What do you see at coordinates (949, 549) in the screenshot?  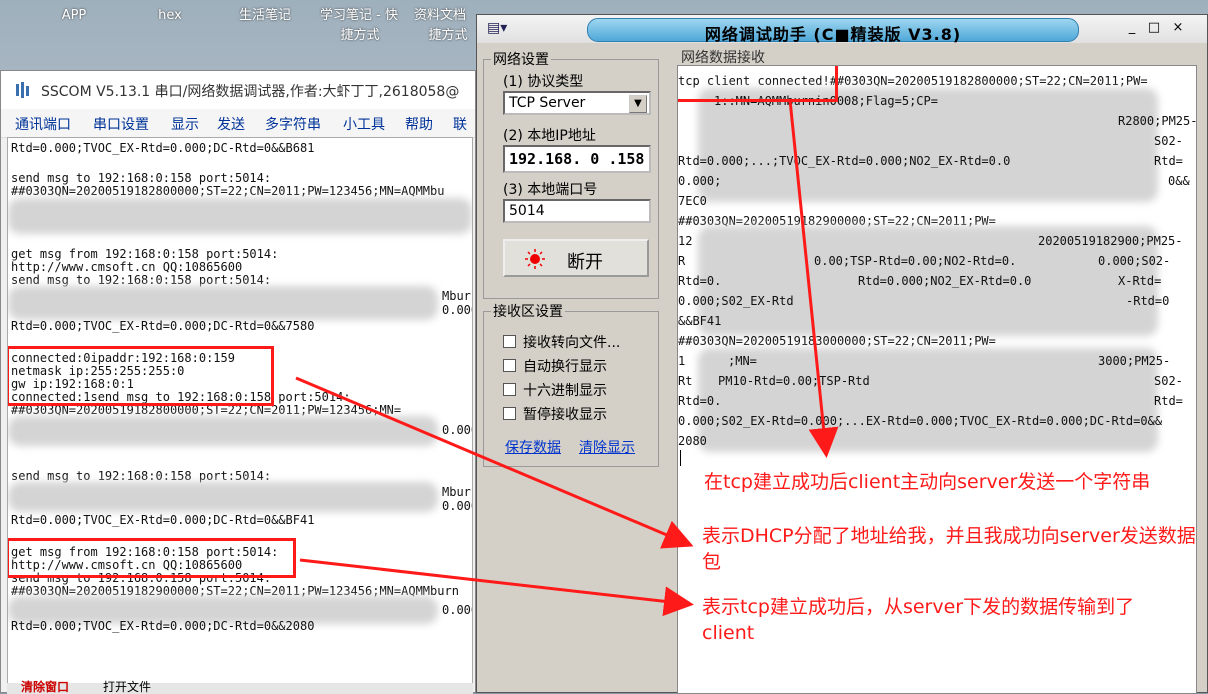 I see `annotation-dhcp-assigned: 表示DHCP分配了地址给我，并且我成功向server发送数据包` at bounding box center [949, 549].